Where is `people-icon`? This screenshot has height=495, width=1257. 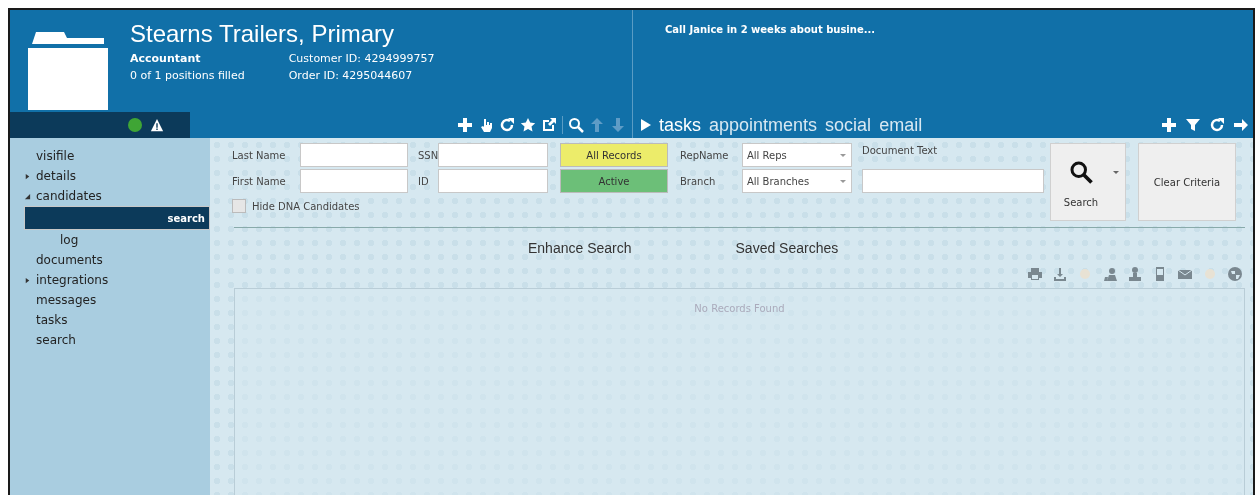 people-icon is located at coordinates (1110, 274).